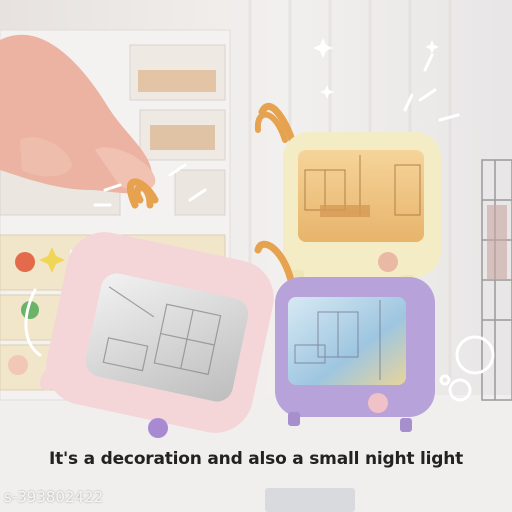 This screenshot has height=512, width=512. Describe the element at coordinates (158, 428) in the screenshot. I see `pink-tv-button` at that location.